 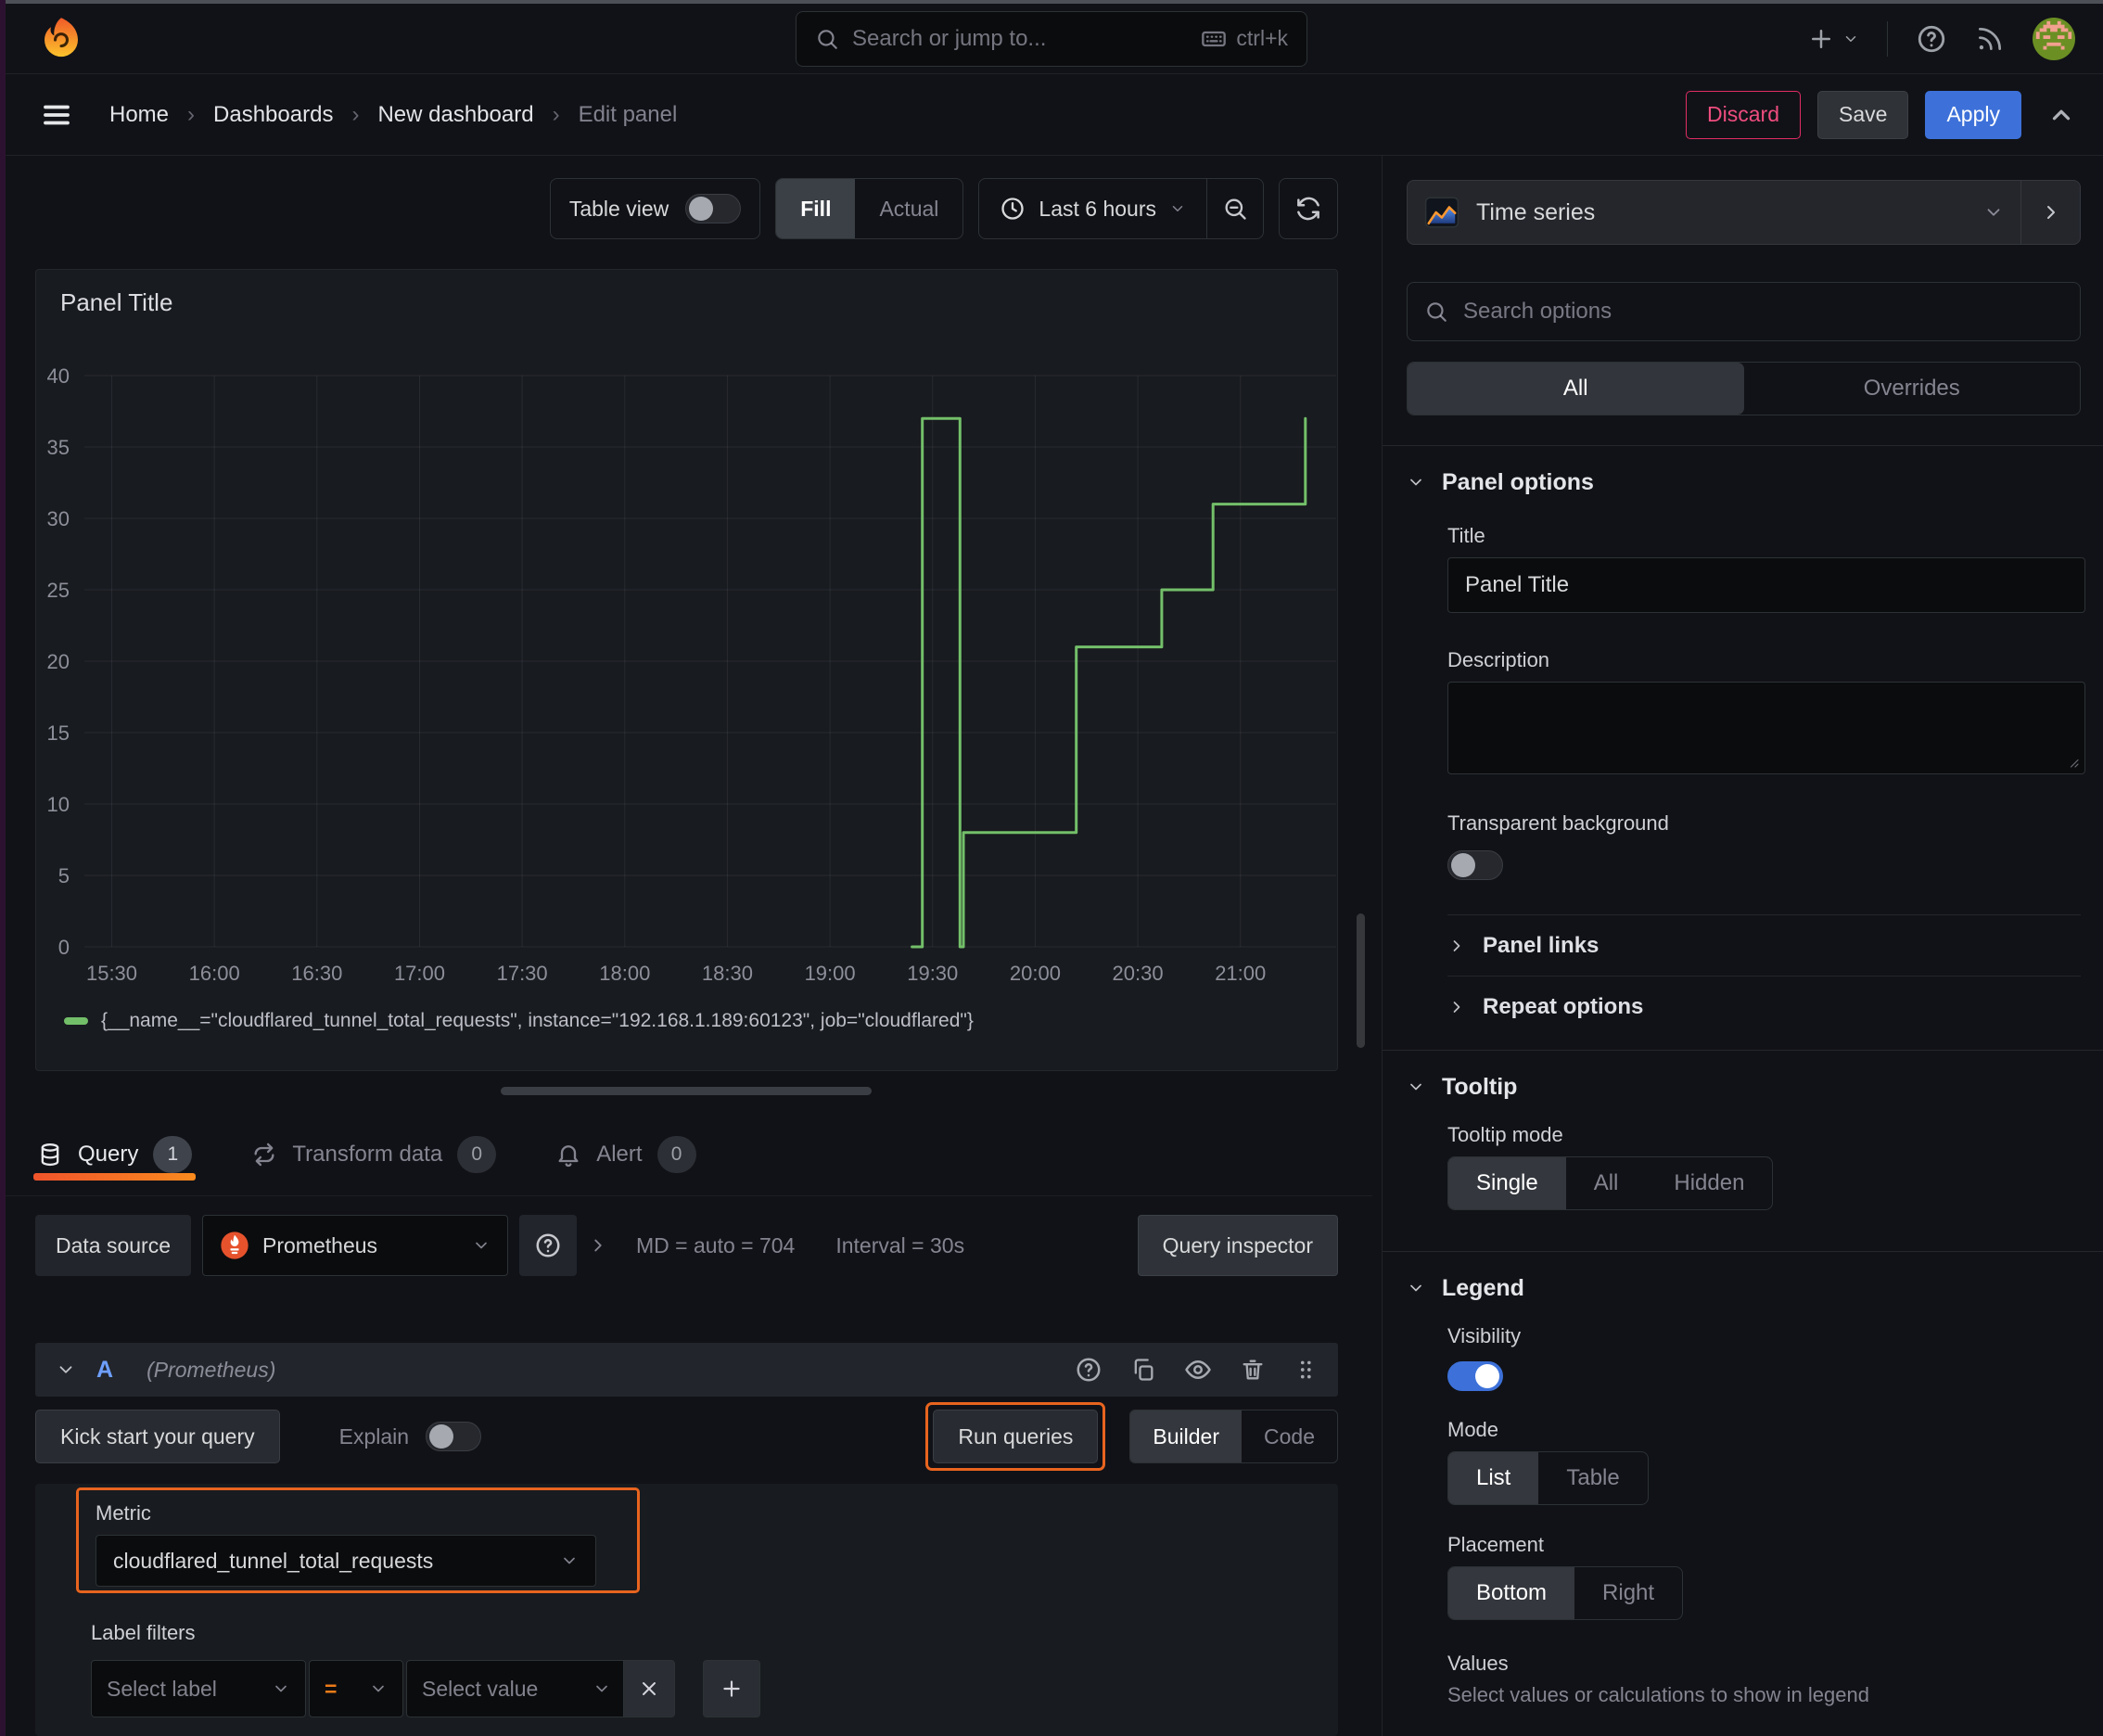 I want to click on refresh-button, so click(x=1308, y=208).